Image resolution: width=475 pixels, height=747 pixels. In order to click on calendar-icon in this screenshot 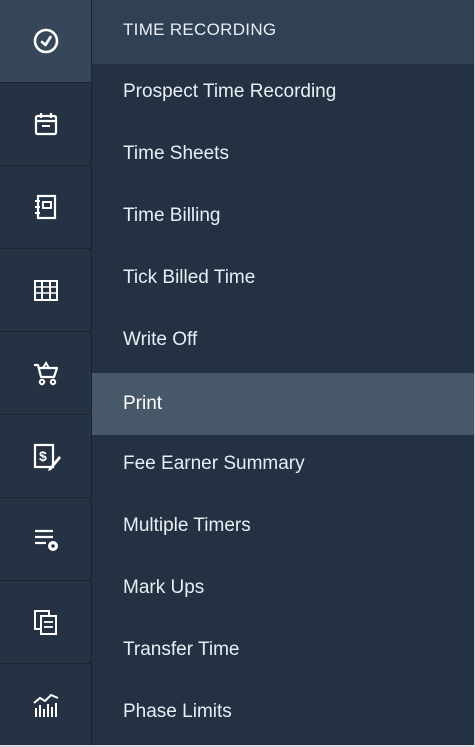, I will do `click(46, 124)`.